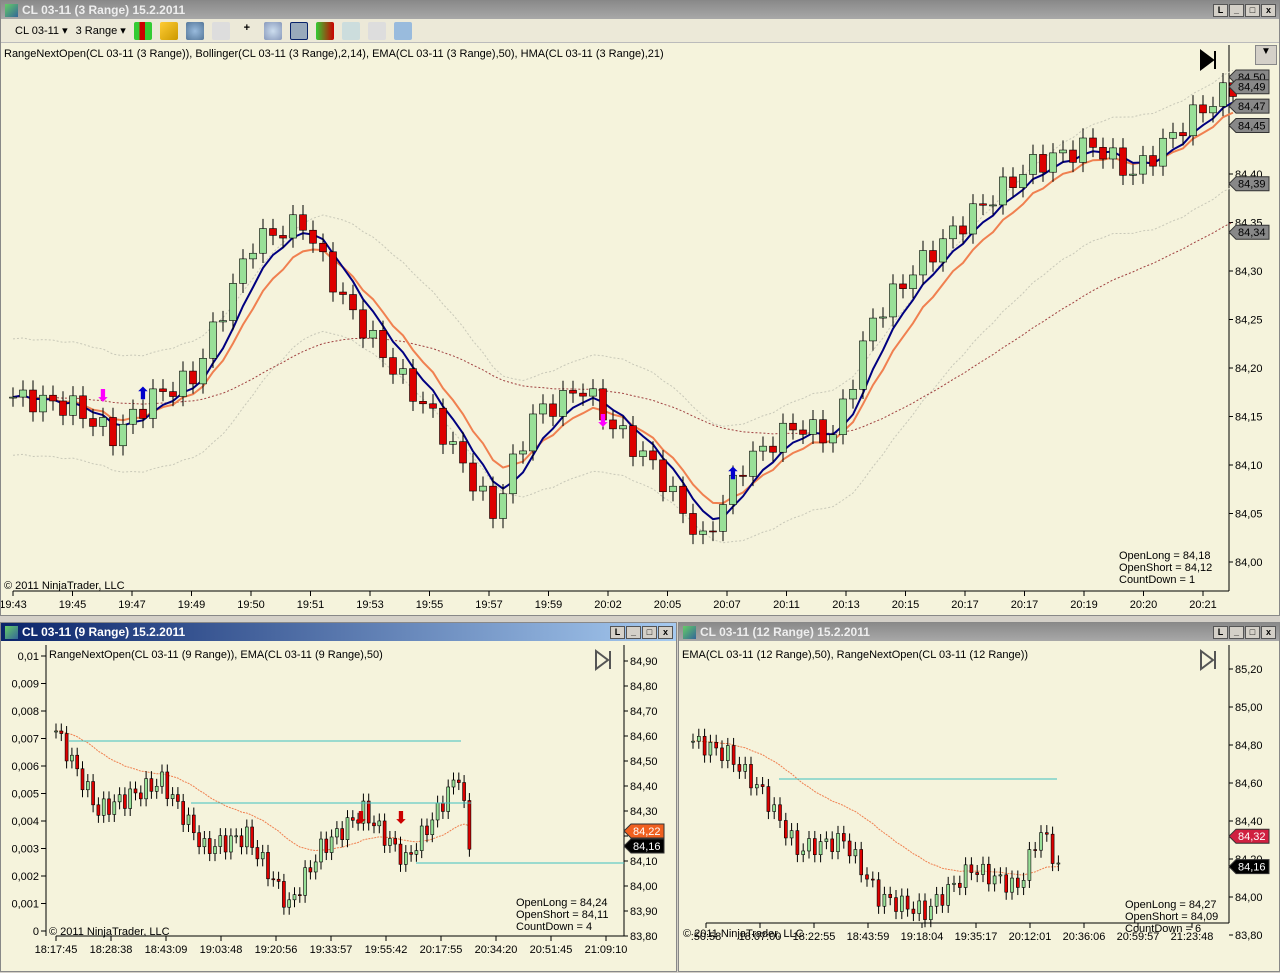 The width and height of the screenshot is (1280, 973). I want to click on time-tick-label: 19:20:56, so click(276, 950).